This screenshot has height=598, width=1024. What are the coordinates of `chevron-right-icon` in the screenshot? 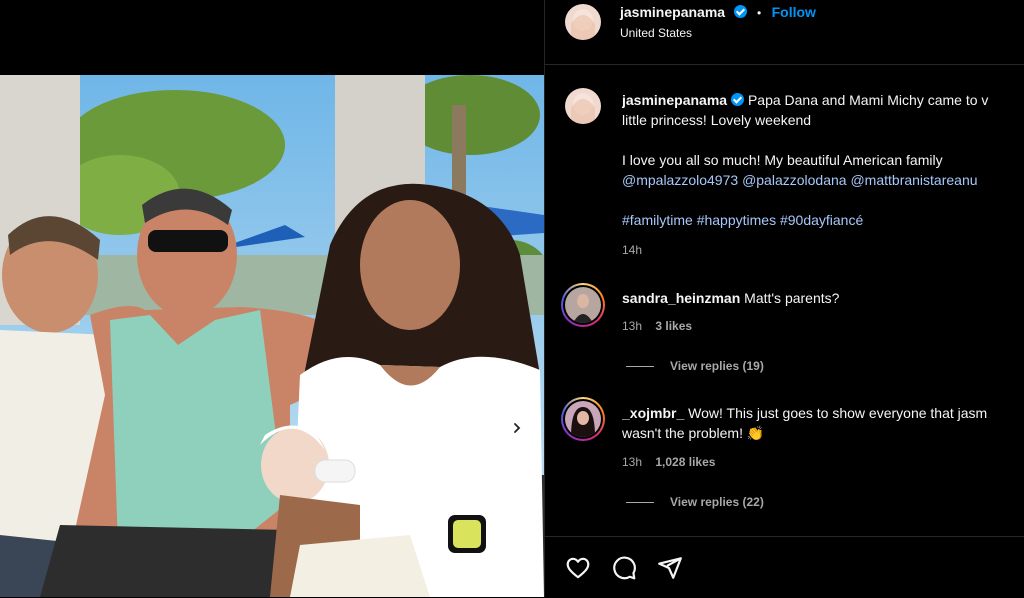 It's located at (517, 428).